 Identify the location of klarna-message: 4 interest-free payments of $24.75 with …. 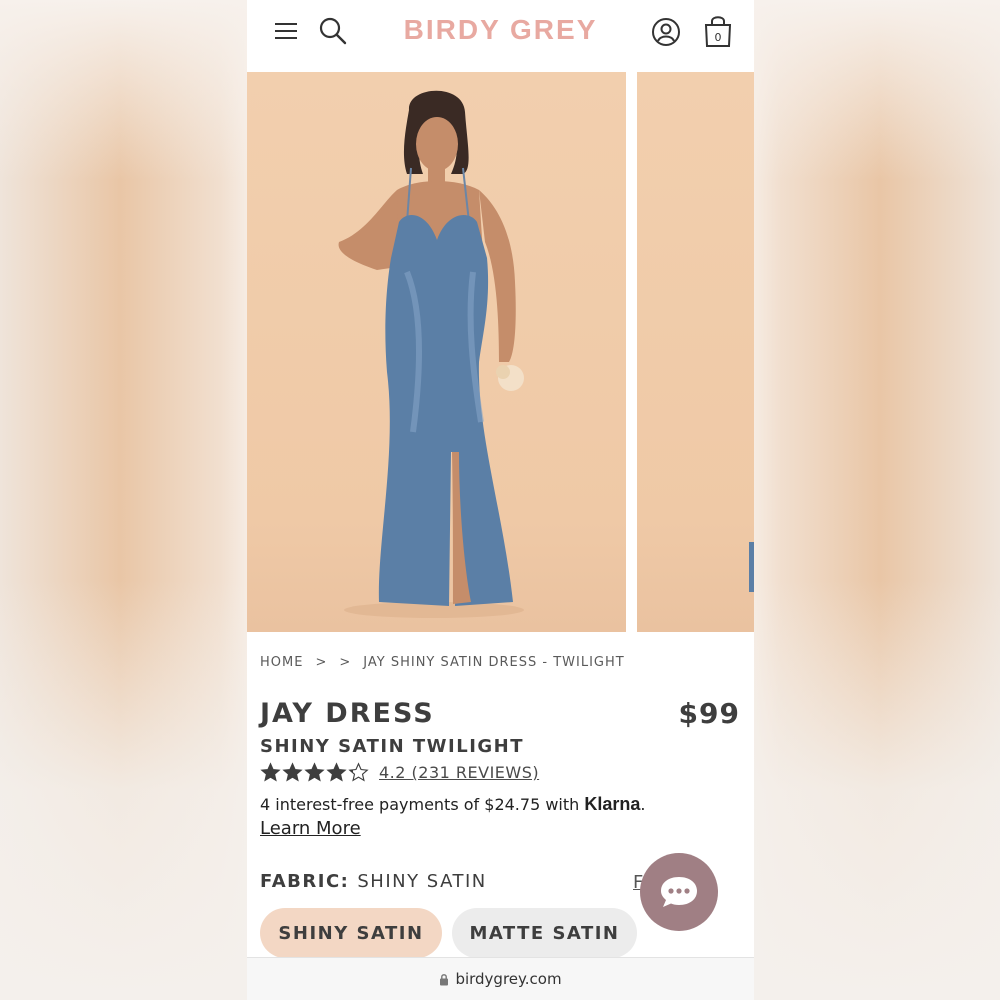
(452, 804).